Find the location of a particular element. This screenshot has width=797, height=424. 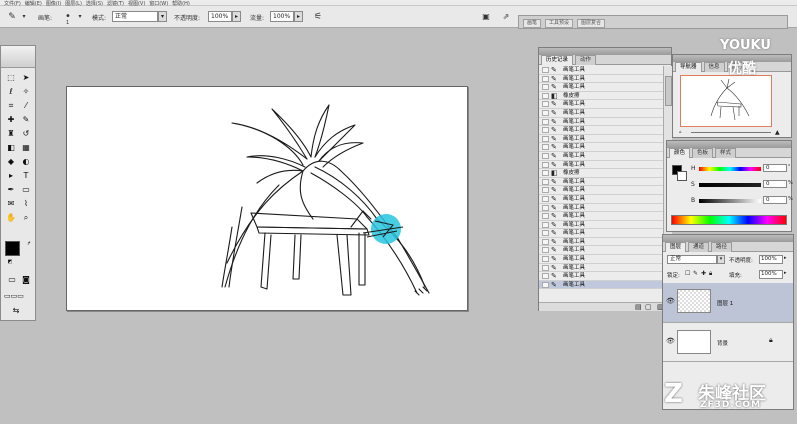

flow-field: 100% is located at coordinates (282, 16).